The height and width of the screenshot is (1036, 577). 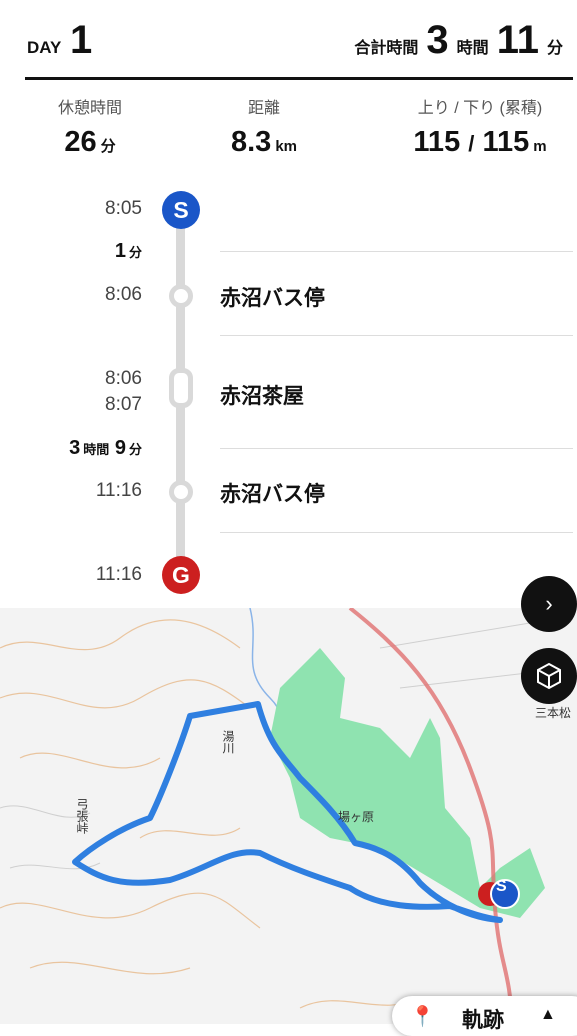 I want to click on stop1-time: 8:06, so click(x=123, y=294).